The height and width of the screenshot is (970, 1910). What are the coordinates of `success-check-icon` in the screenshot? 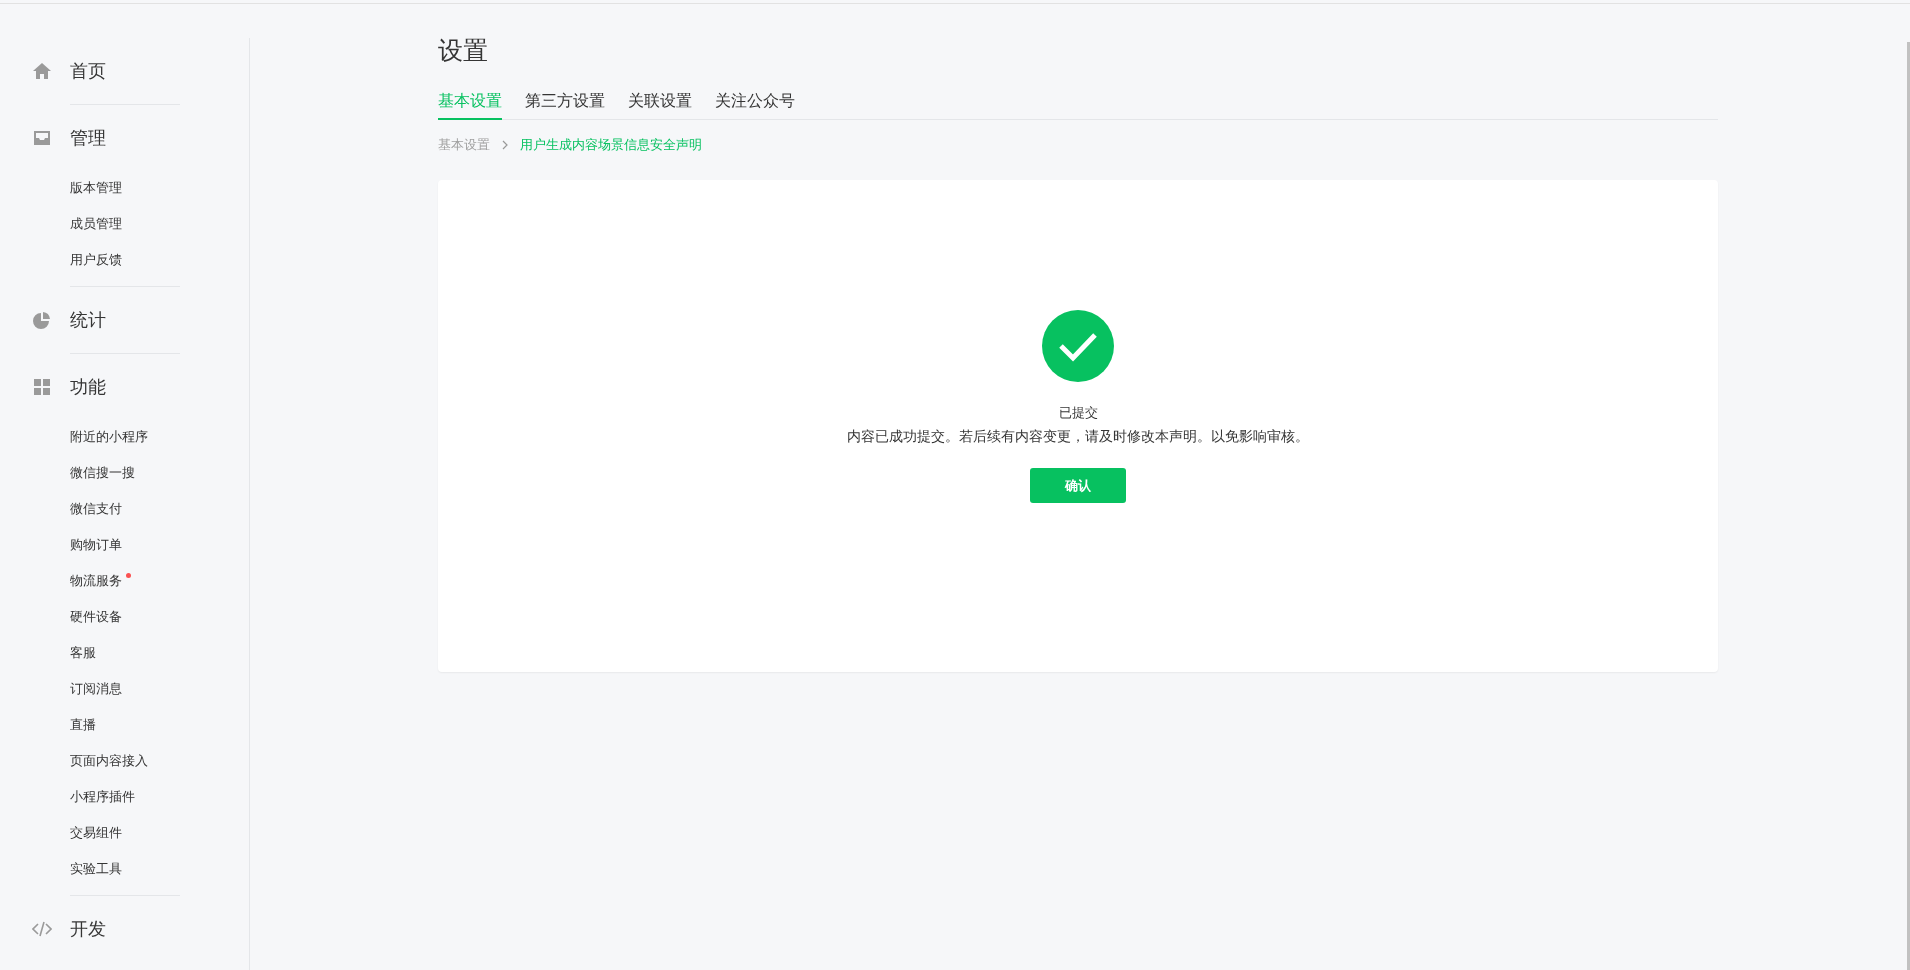 It's located at (1078, 346).